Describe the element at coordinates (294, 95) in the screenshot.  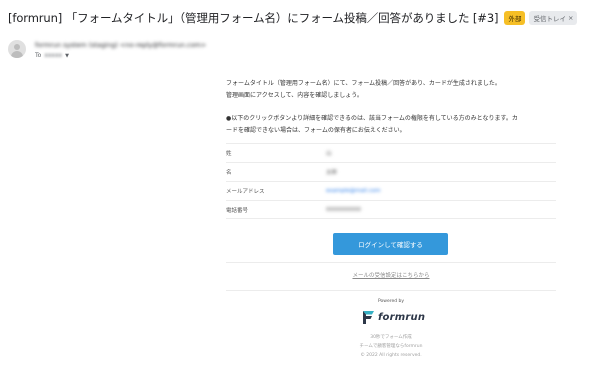
I see `intro-line: 管理画面にアクセスして、内容を確認しましょう。` at that location.